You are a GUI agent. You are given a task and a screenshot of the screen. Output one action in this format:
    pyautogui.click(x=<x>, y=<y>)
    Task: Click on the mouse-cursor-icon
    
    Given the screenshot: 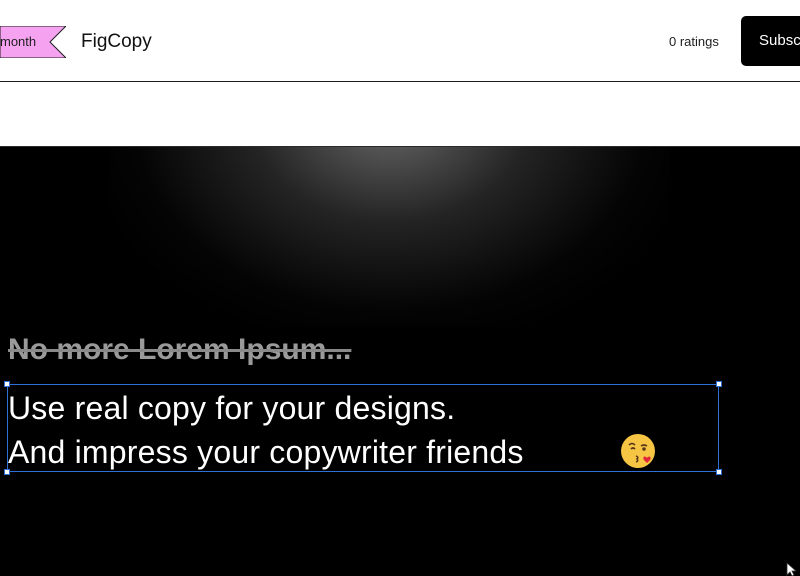 What is the action you would take?
    pyautogui.click(x=792, y=569)
    